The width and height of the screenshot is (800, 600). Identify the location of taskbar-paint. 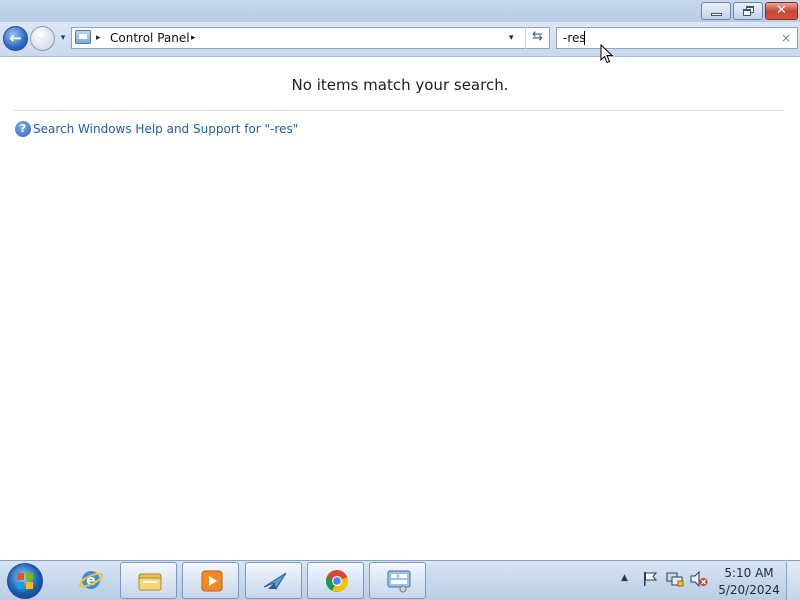
(273, 580).